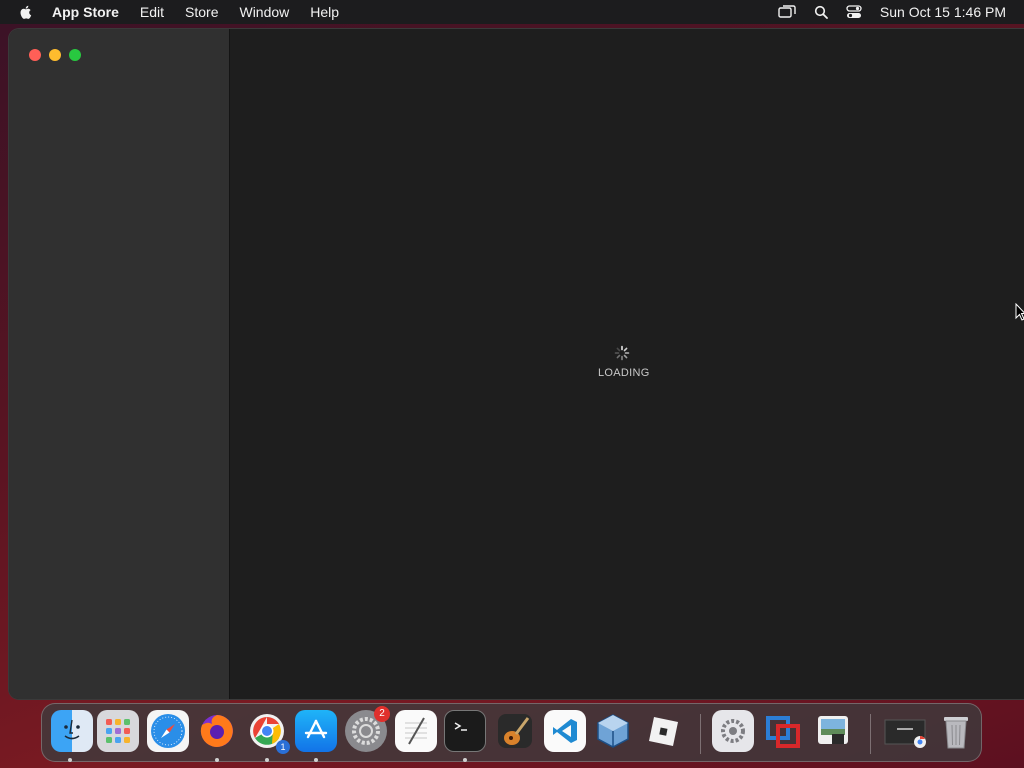 The image size is (1024, 768). What do you see at coordinates (663, 731) in the screenshot?
I see `roblox-icon` at bounding box center [663, 731].